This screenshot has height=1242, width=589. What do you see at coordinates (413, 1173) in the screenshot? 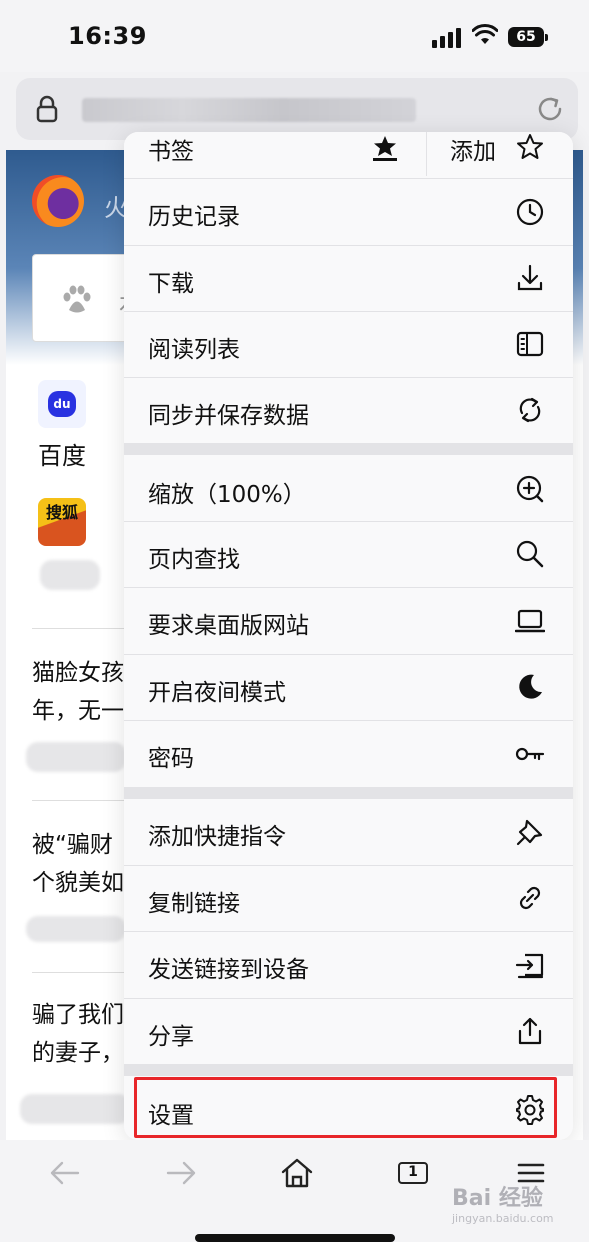
I see `tabs-icon: 1` at bounding box center [413, 1173].